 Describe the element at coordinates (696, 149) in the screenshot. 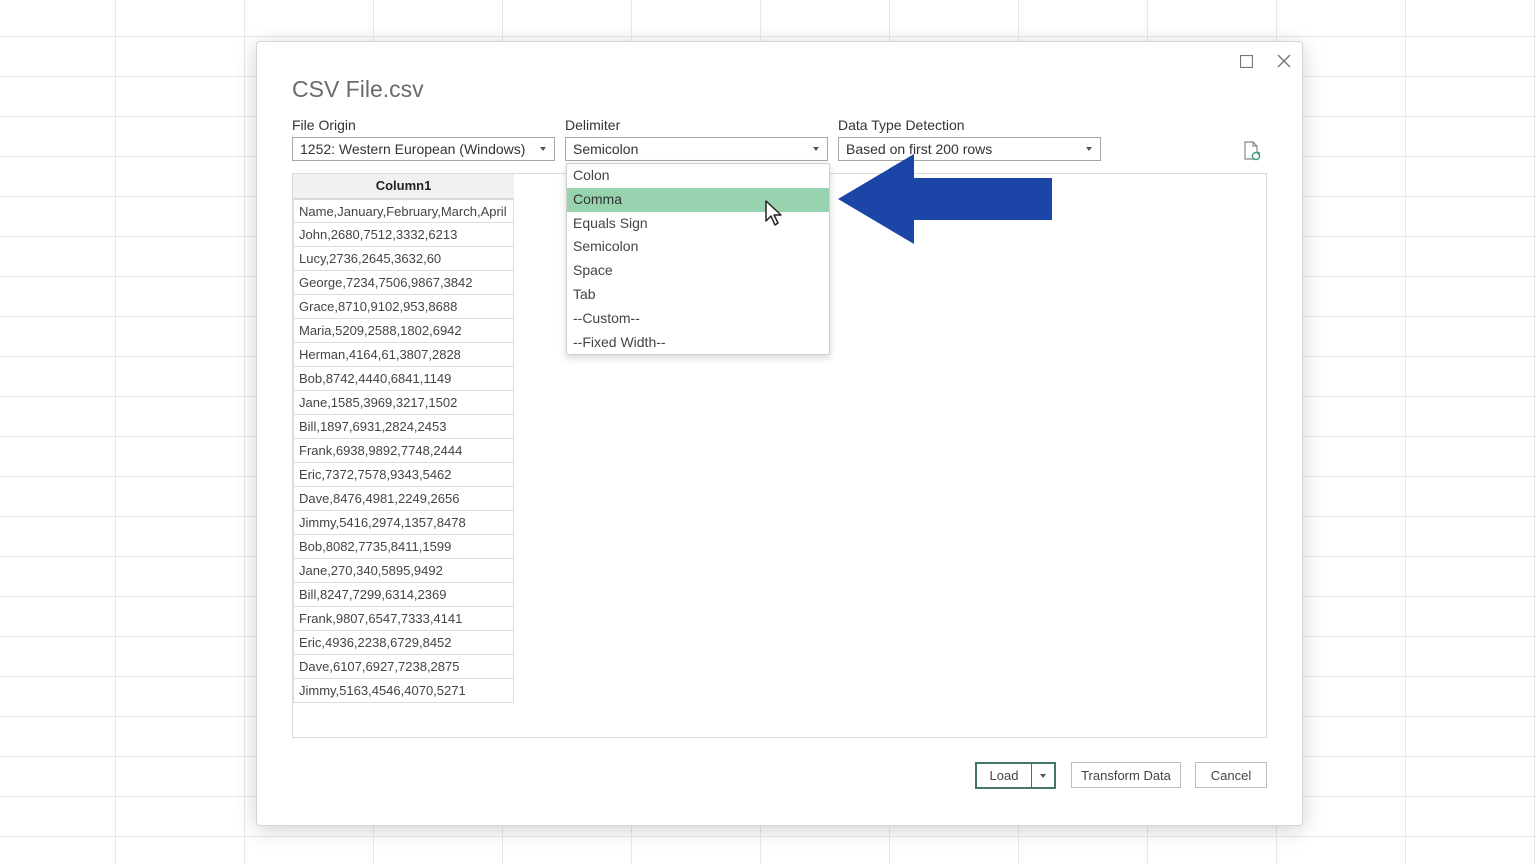

I see `delimiter-select: Semicolon` at that location.